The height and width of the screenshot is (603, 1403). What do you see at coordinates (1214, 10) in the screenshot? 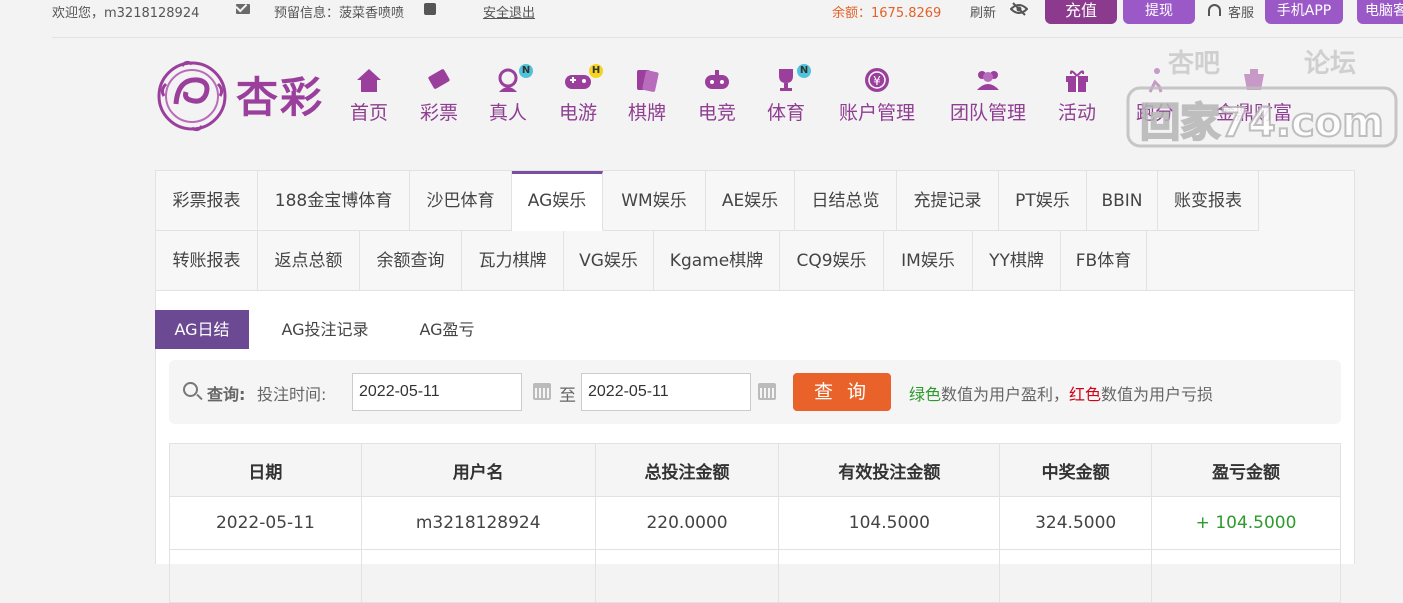
I see `headset-icon` at bounding box center [1214, 10].